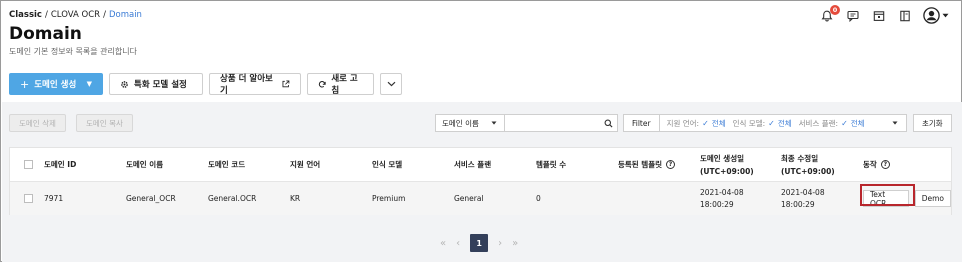 This screenshot has height=262, width=962. I want to click on refresh-button: 새로 고침, so click(340, 84).